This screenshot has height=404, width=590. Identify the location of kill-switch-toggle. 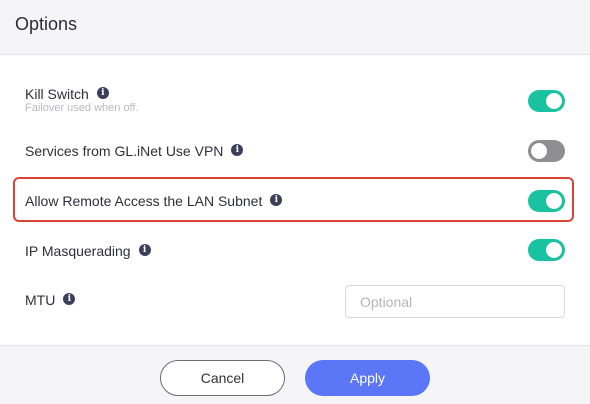
(546, 101).